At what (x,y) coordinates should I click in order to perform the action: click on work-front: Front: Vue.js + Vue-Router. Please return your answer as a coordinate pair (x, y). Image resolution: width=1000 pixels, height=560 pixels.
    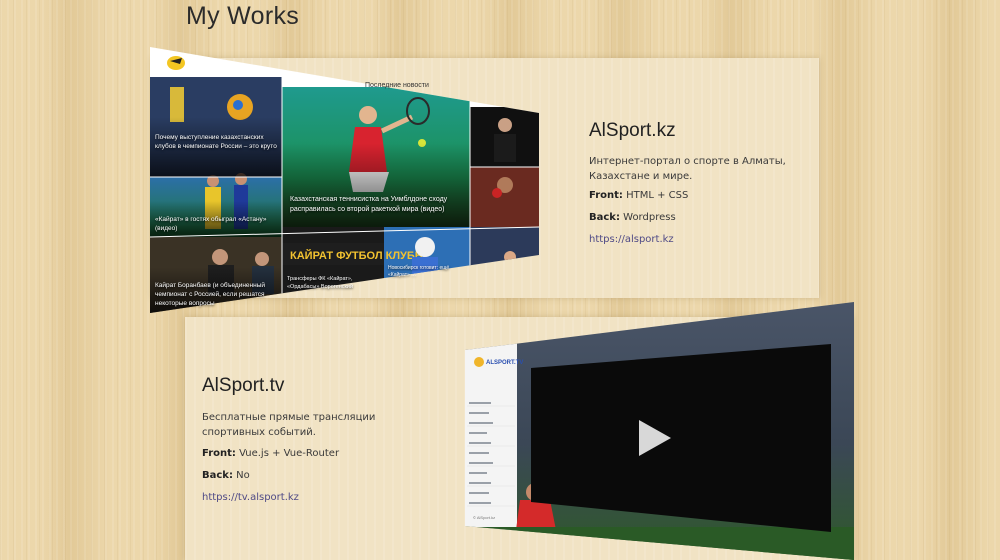
    Looking at the image, I should click on (270, 453).